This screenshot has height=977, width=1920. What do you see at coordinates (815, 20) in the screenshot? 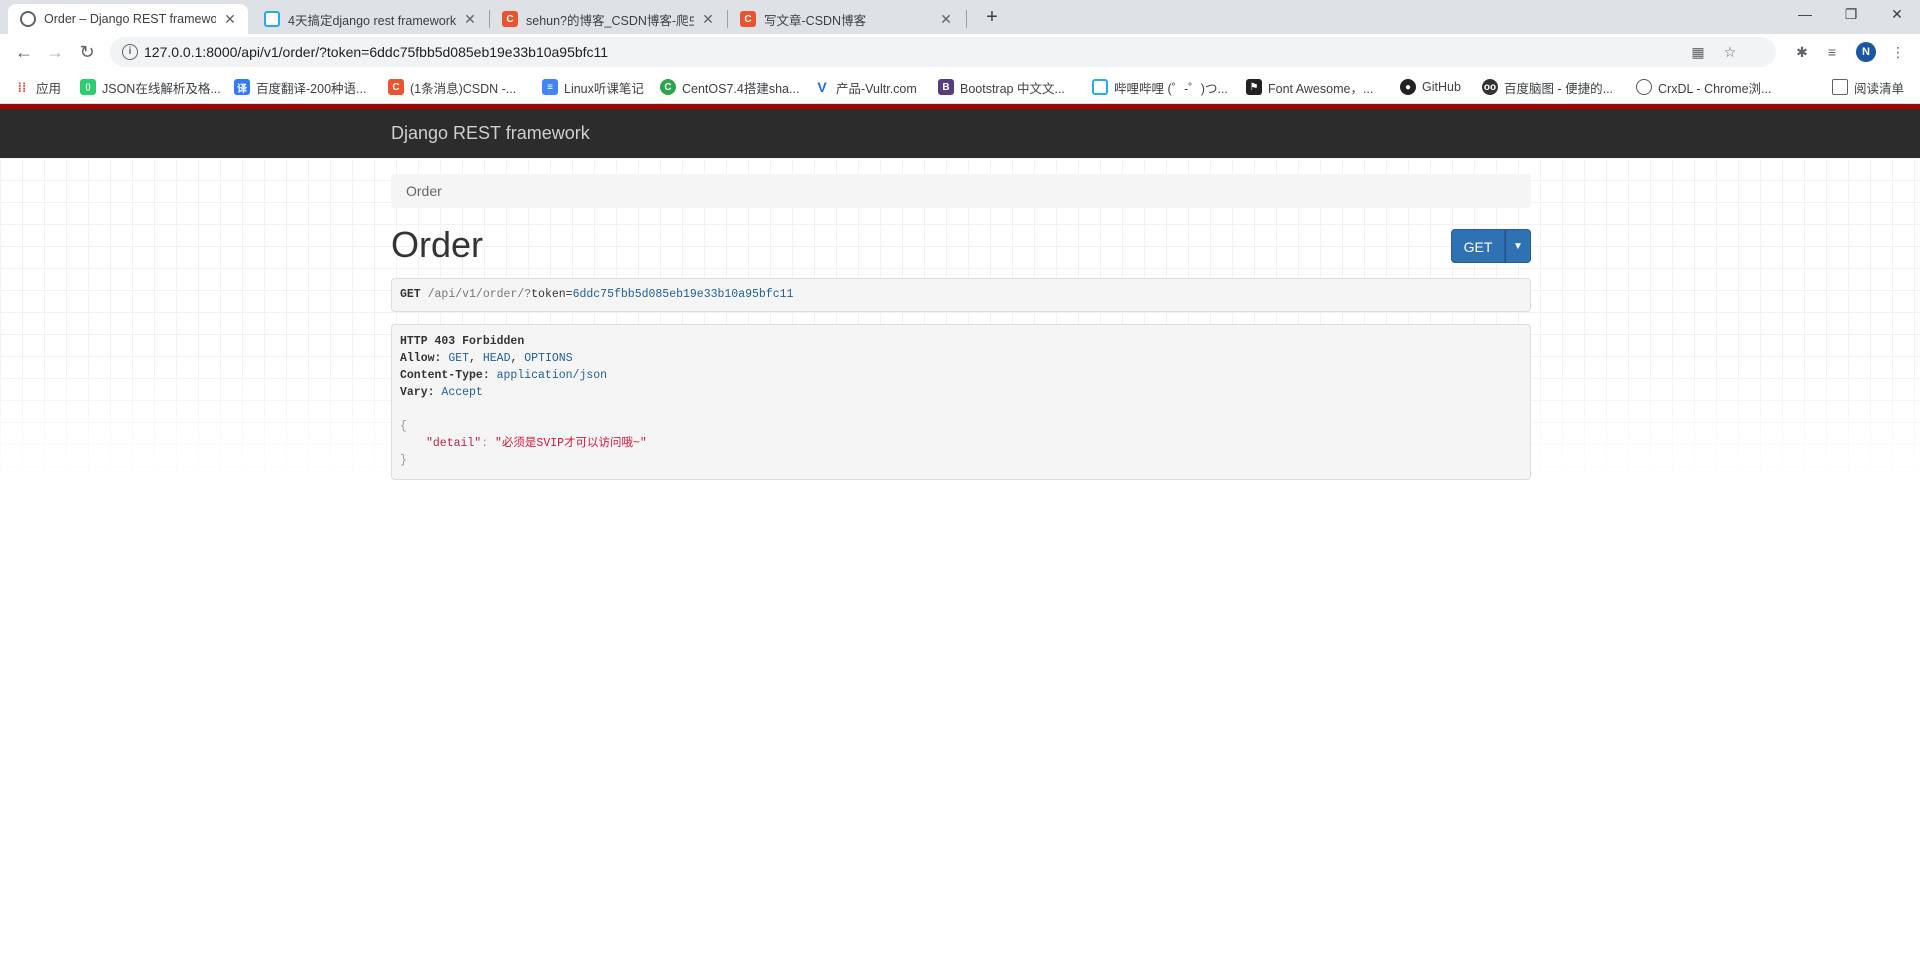
I see `tab-title: 写文章-CSDN博客` at bounding box center [815, 20].